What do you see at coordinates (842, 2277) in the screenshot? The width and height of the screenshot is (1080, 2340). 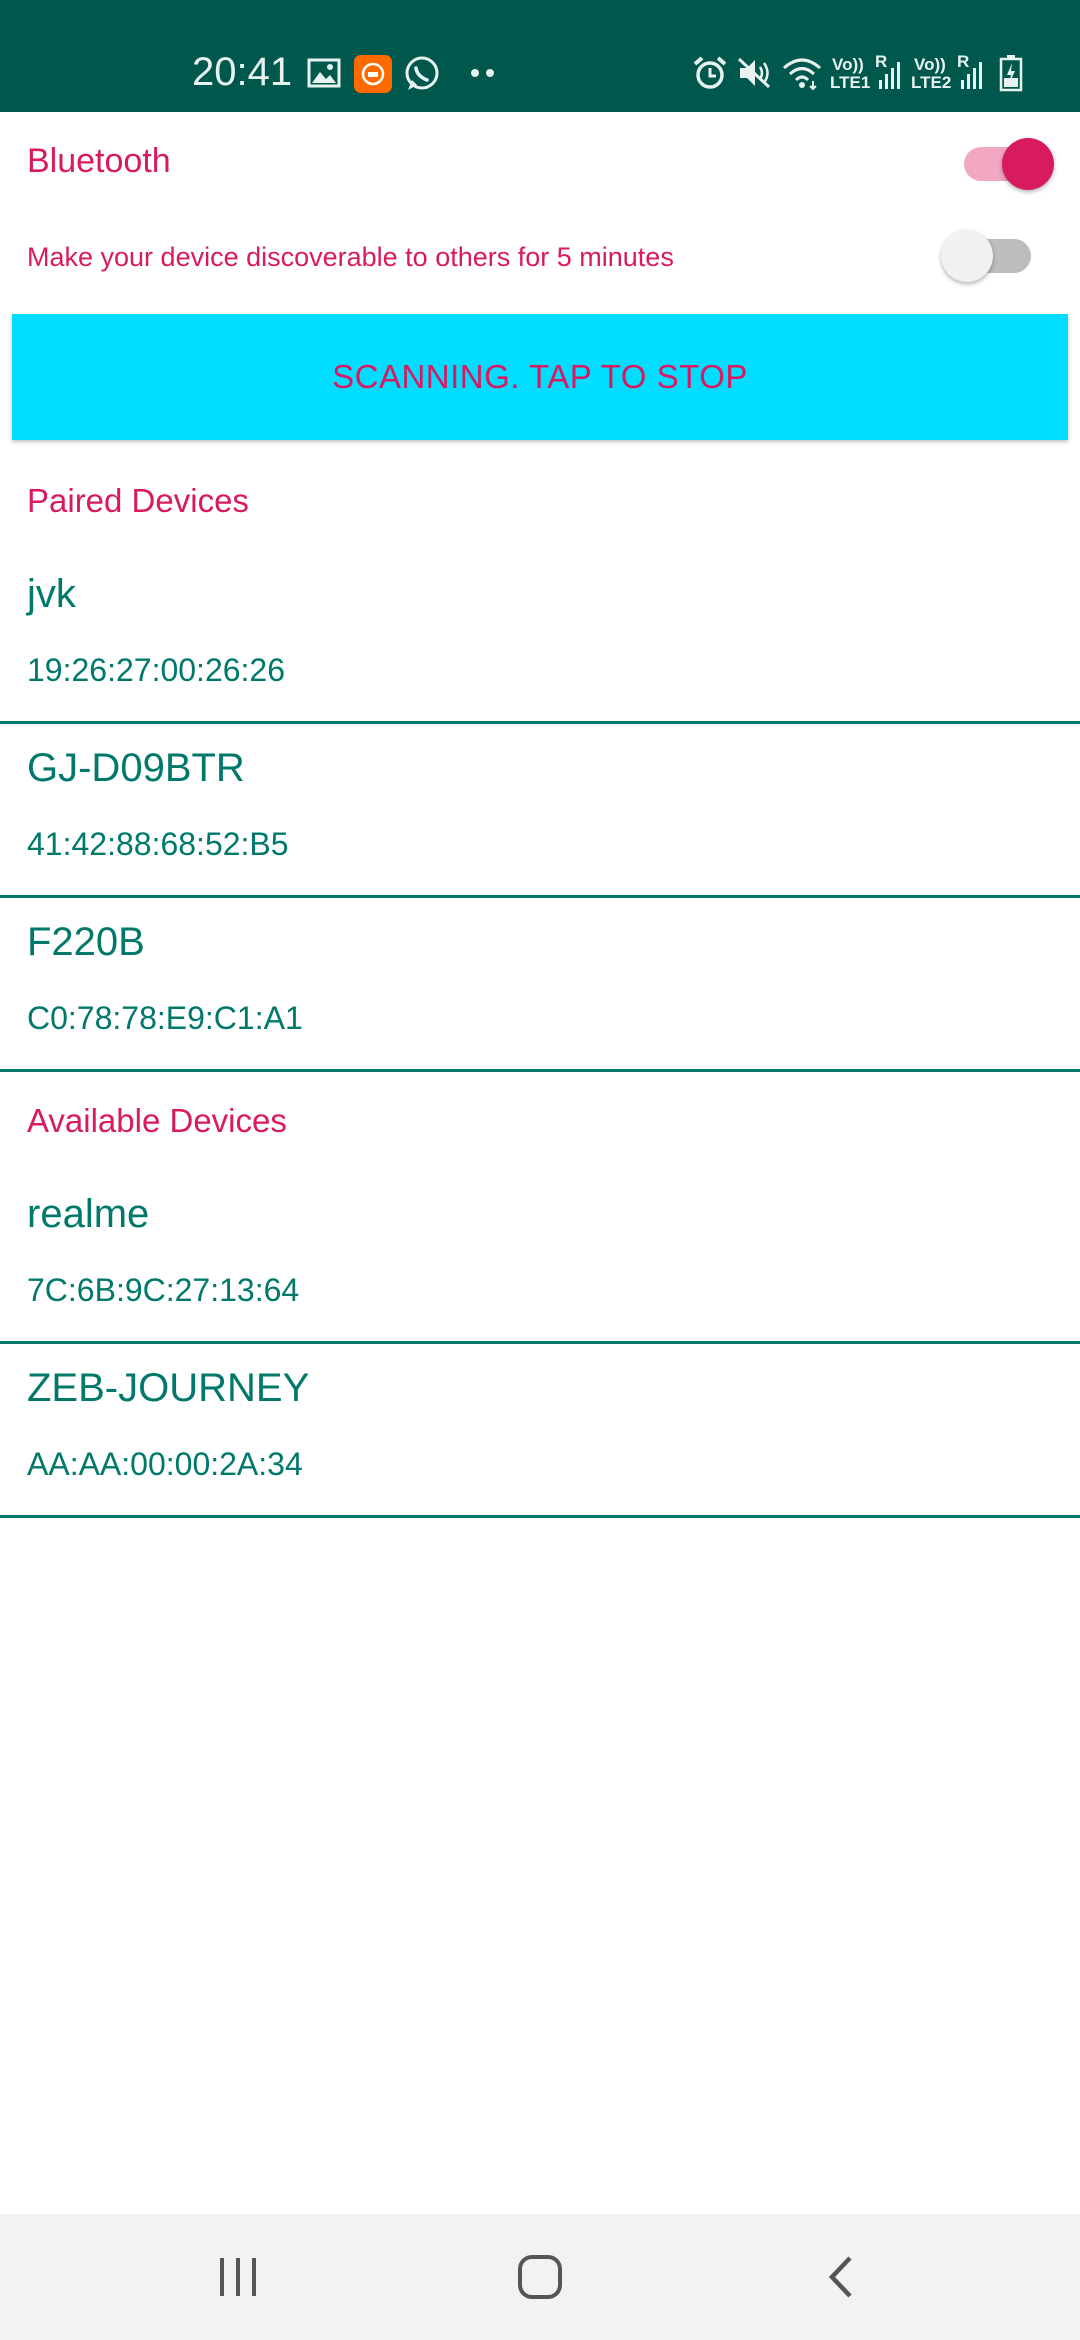 I see `back-icon` at bounding box center [842, 2277].